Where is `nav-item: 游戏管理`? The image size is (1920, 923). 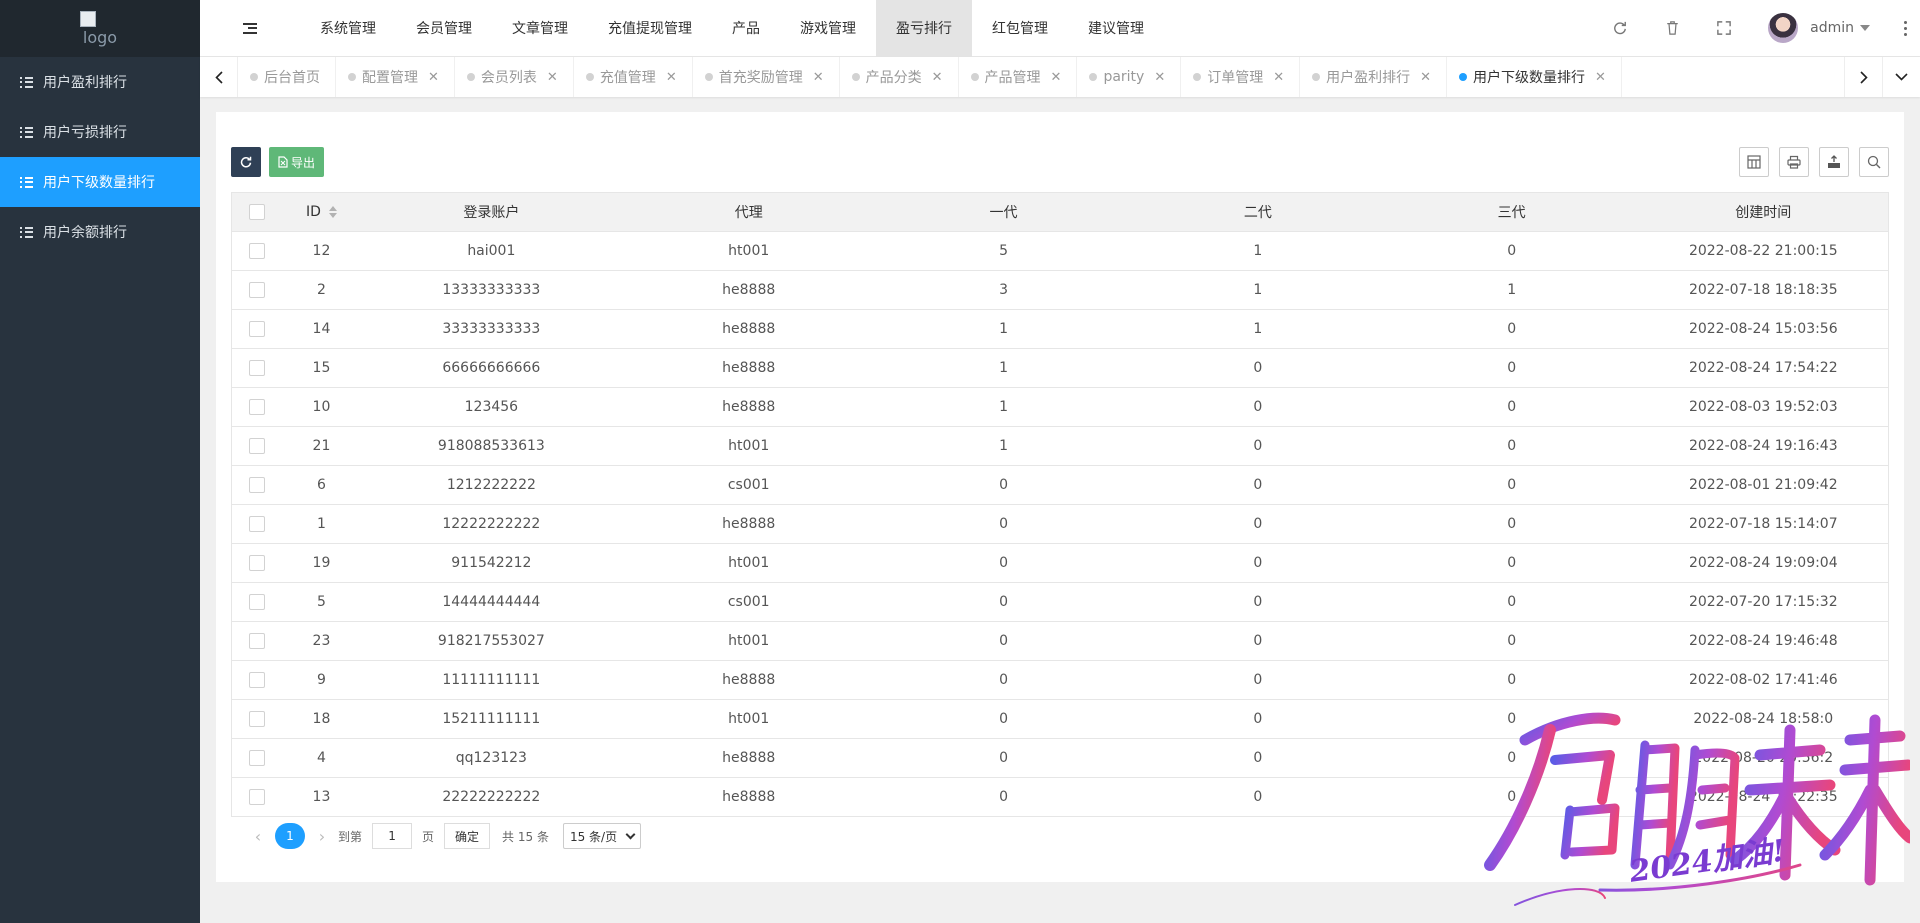
nav-item: 游戏管理 is located at coordinates (828, 28).